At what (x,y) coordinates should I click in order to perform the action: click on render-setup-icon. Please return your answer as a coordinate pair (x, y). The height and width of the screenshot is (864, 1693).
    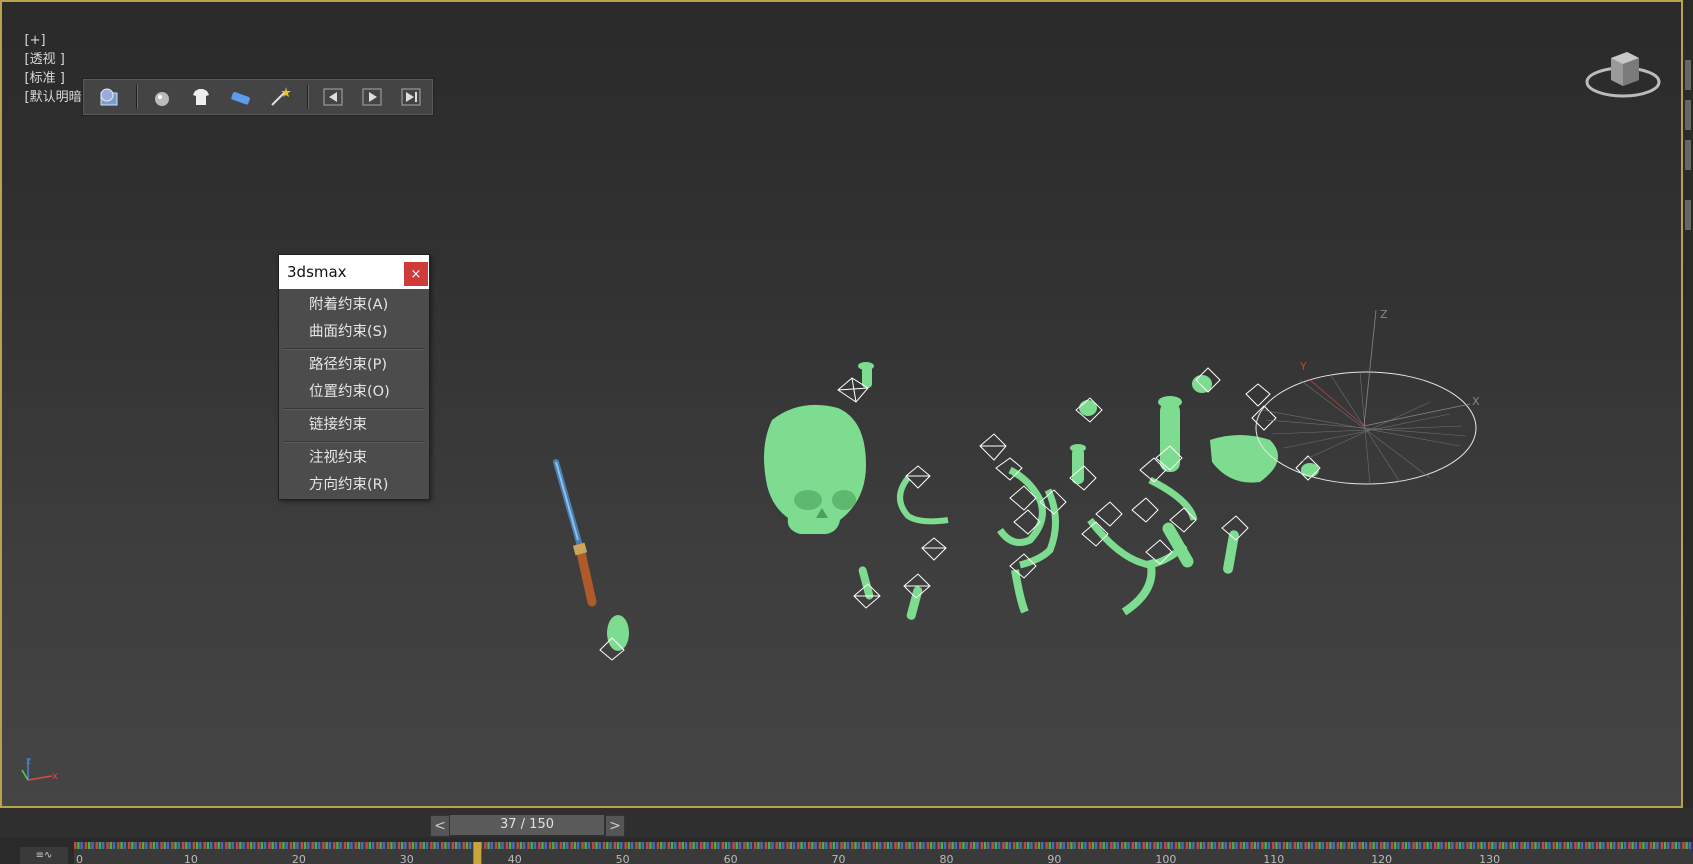
    Looking at the image, I should click on (108, 97).